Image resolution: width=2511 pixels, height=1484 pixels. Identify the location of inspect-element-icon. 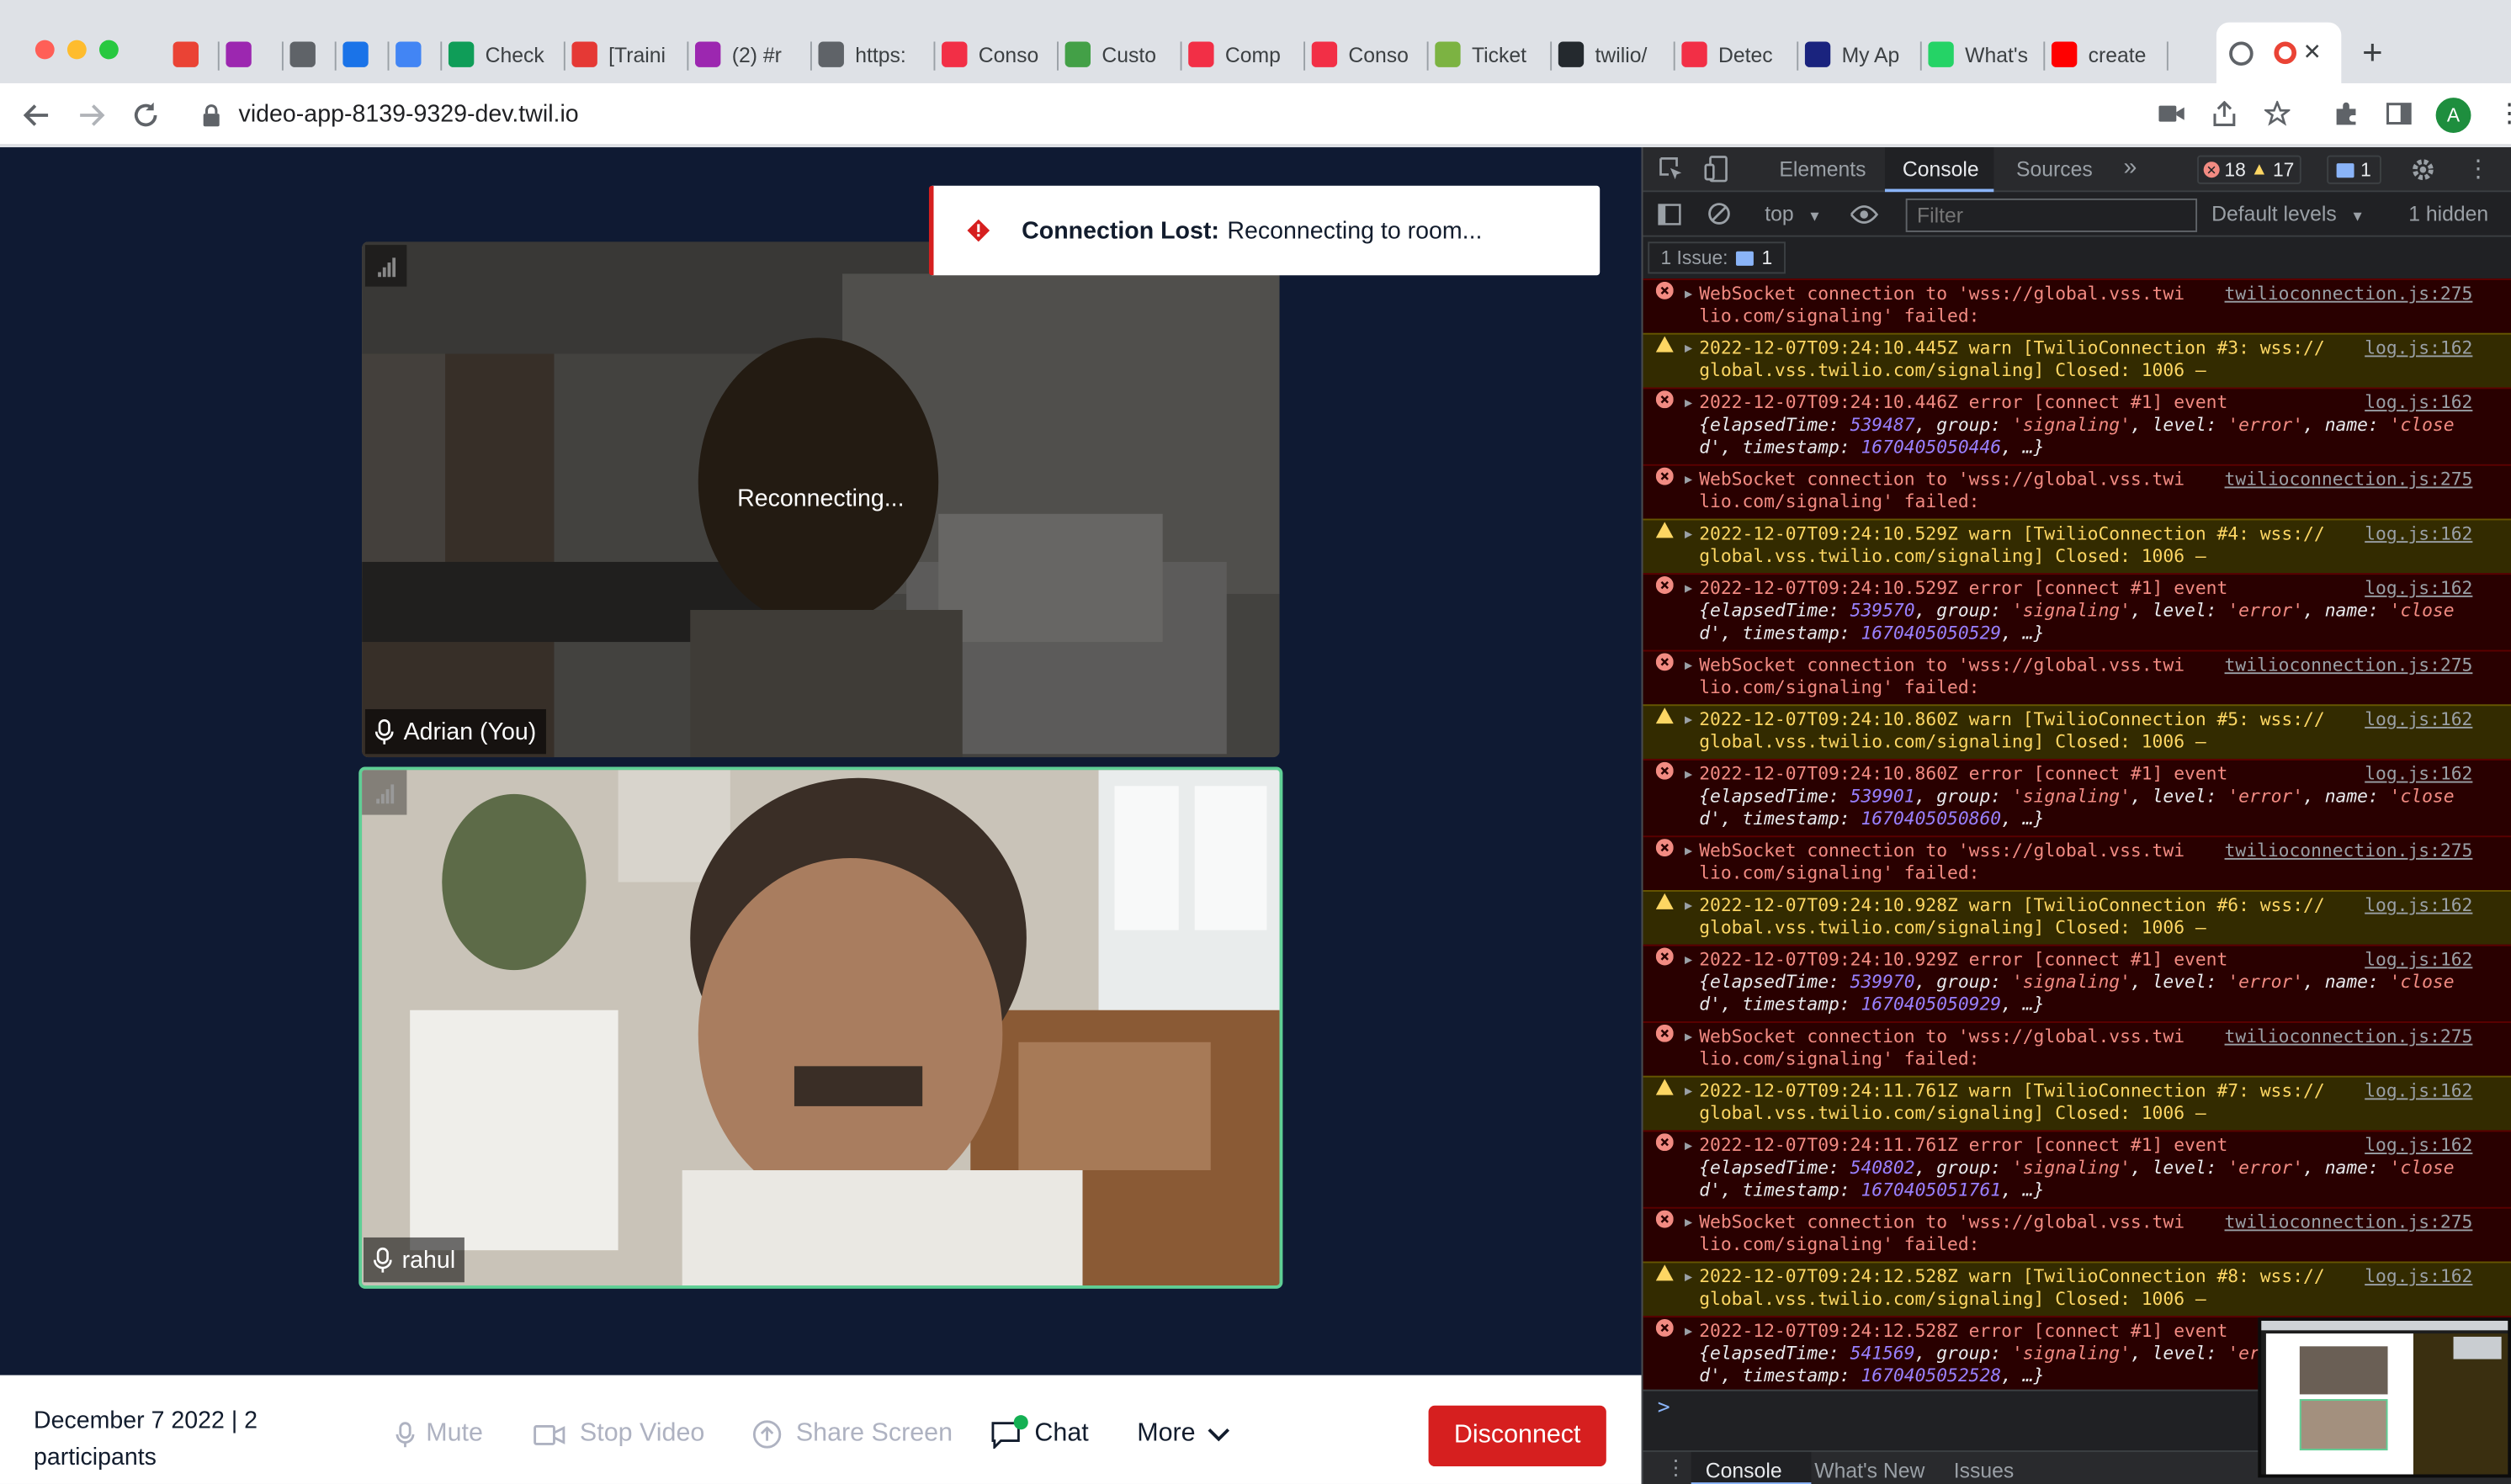
(1671, 168).